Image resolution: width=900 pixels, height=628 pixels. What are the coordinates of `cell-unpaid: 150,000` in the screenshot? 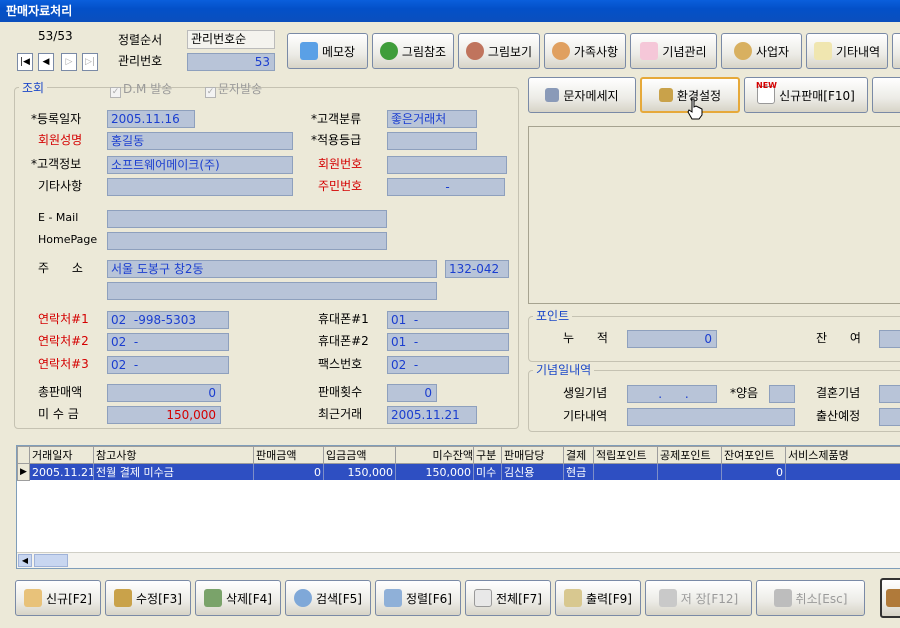 It's located at (434, 471).